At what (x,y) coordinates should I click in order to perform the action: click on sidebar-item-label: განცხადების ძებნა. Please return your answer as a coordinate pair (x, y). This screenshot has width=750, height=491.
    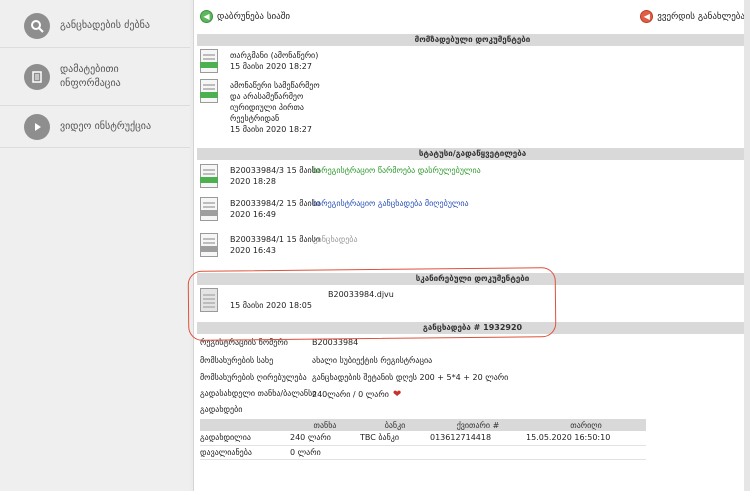
    Looking at the image, I should click on (105, 25).